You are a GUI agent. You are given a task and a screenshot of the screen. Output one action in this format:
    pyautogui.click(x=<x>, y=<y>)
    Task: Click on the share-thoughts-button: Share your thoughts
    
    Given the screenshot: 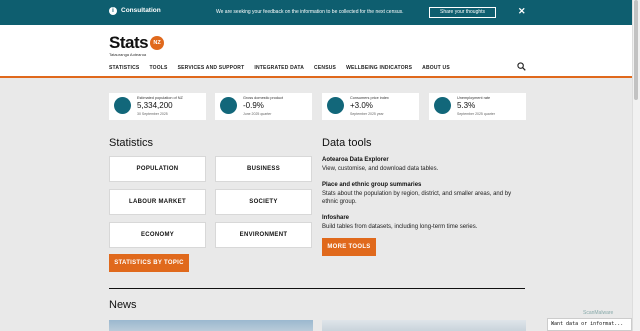 What is the action you would take?
    pyautogui.click(x=462, y=12)
    